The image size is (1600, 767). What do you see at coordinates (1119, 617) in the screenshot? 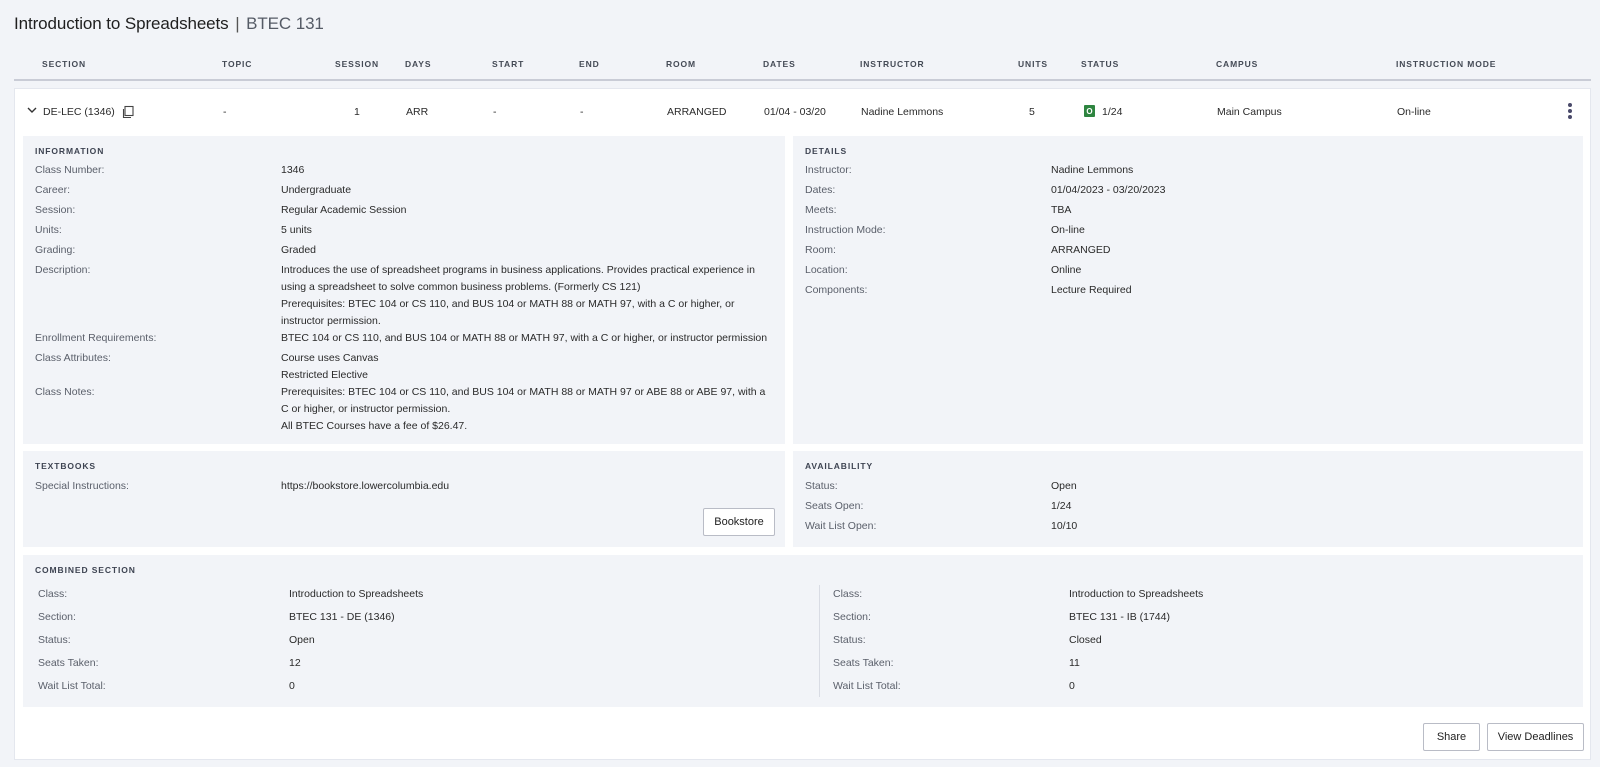
I see `value-combined-section: BTEC 131 - IB (1744)` at bounding box center [1119, 617].